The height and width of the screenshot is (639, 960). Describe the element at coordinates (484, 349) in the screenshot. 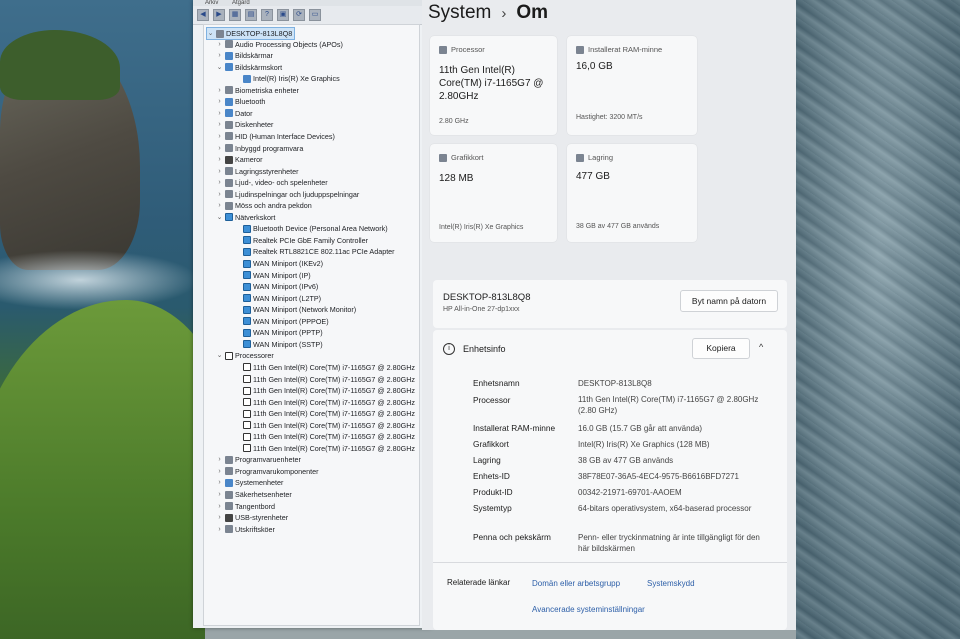

I see `device-specs-title: Enhetsinfo` at that location.